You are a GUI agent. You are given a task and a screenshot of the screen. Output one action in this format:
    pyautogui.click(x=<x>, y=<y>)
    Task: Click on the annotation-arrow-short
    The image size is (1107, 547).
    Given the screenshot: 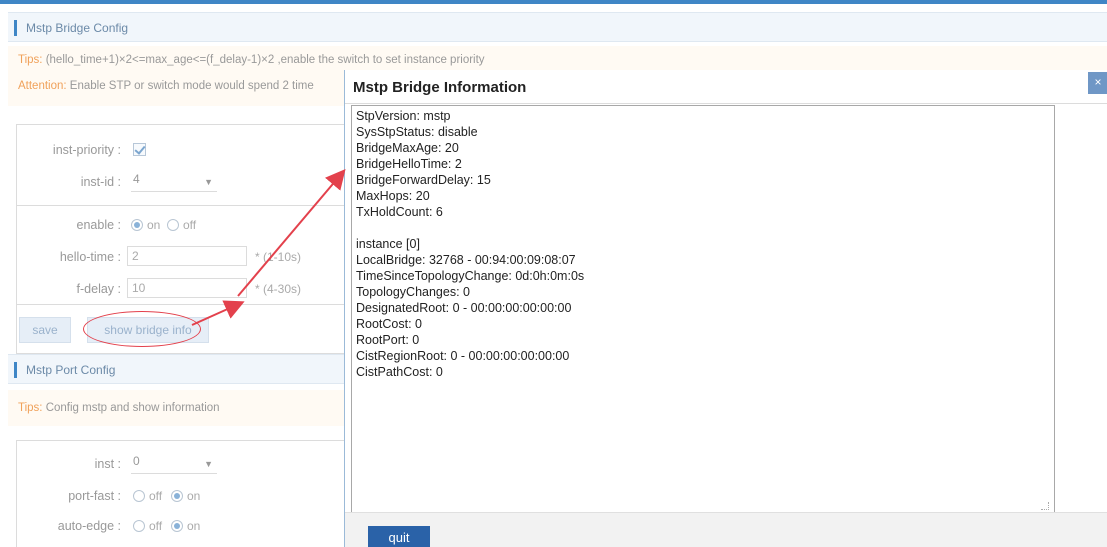 What is the action you would take?
    pyautogui.click(x=218, y=313)
    